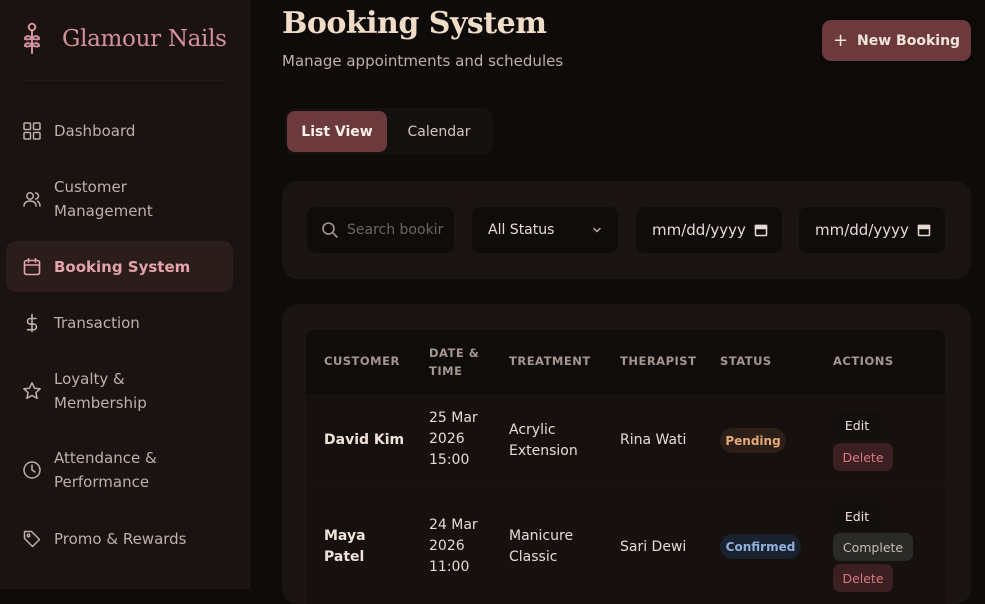  What do you see at coordinates (453, 546) in the screenshot?
I see `booking-datetime: 24 Mar 2026 11:00` at bounding box center [453, 546].